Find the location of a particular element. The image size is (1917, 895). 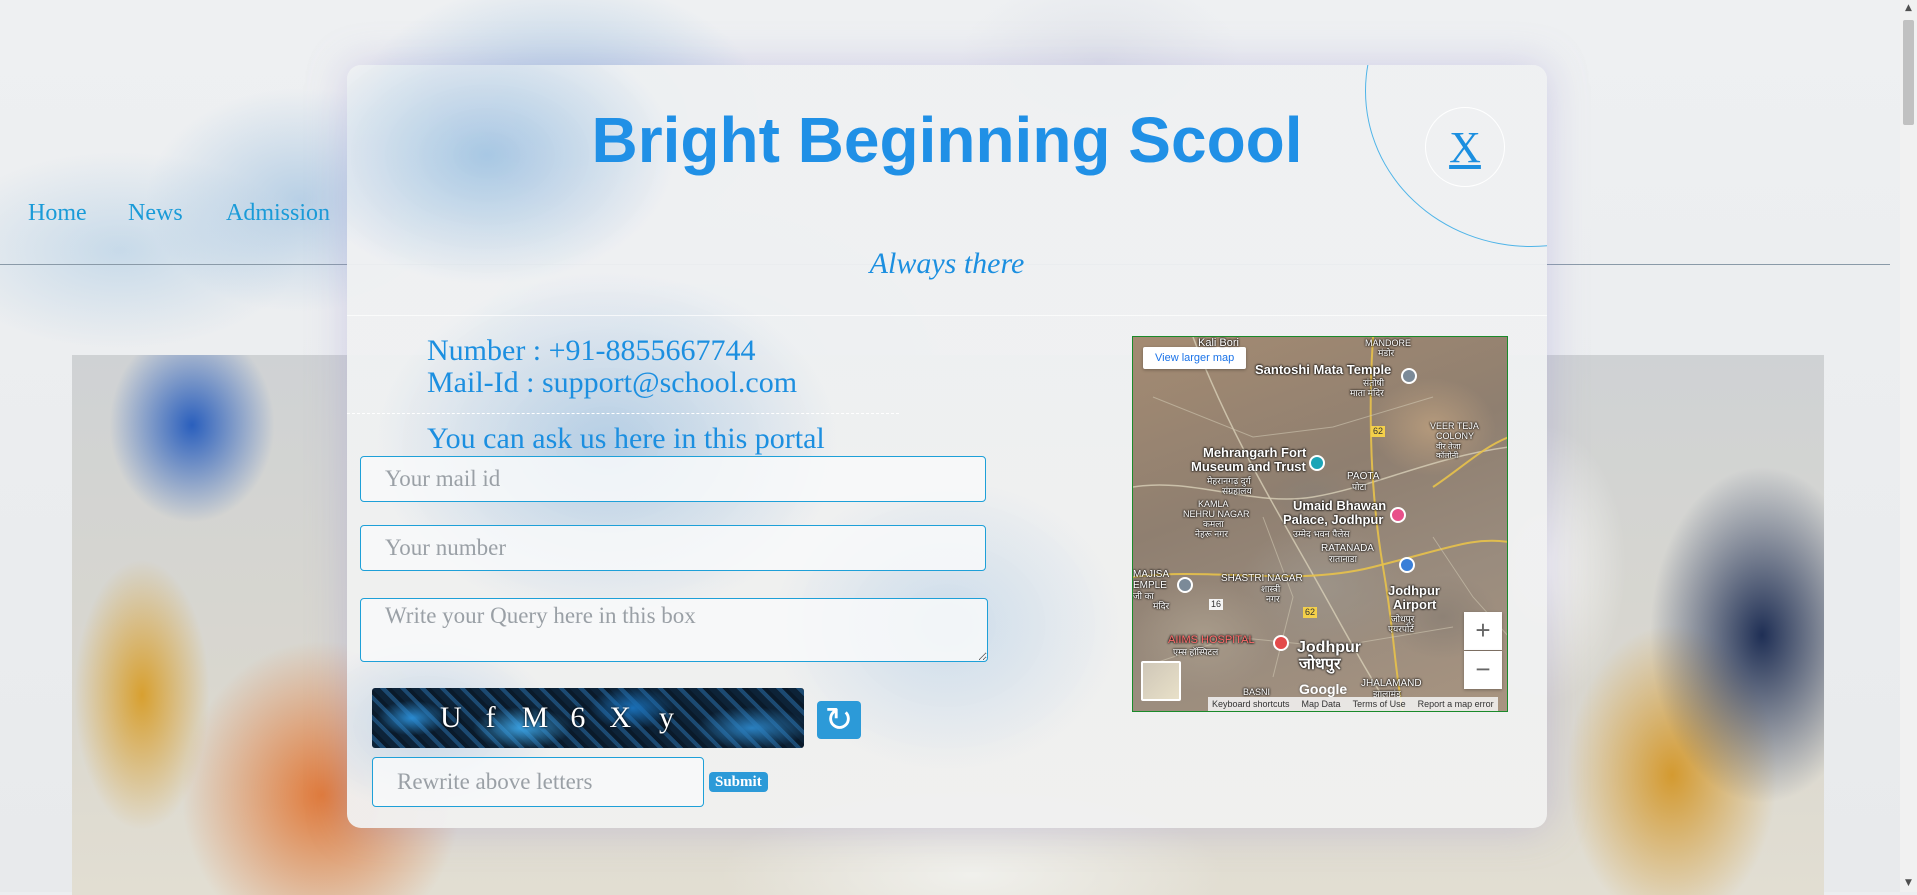

tagline: Always there is located at coordinates (947, 263).